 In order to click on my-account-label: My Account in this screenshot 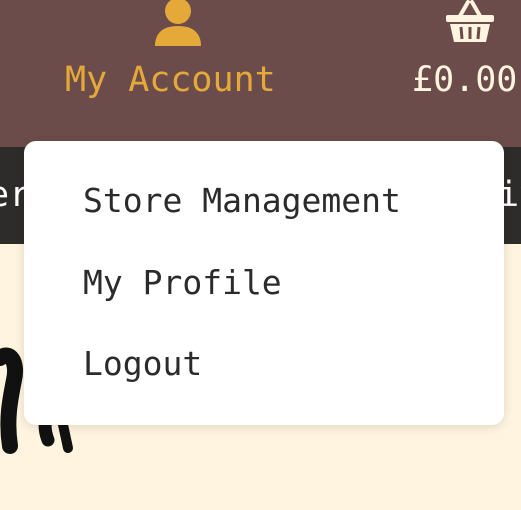, I will do `click(170, 80)`.